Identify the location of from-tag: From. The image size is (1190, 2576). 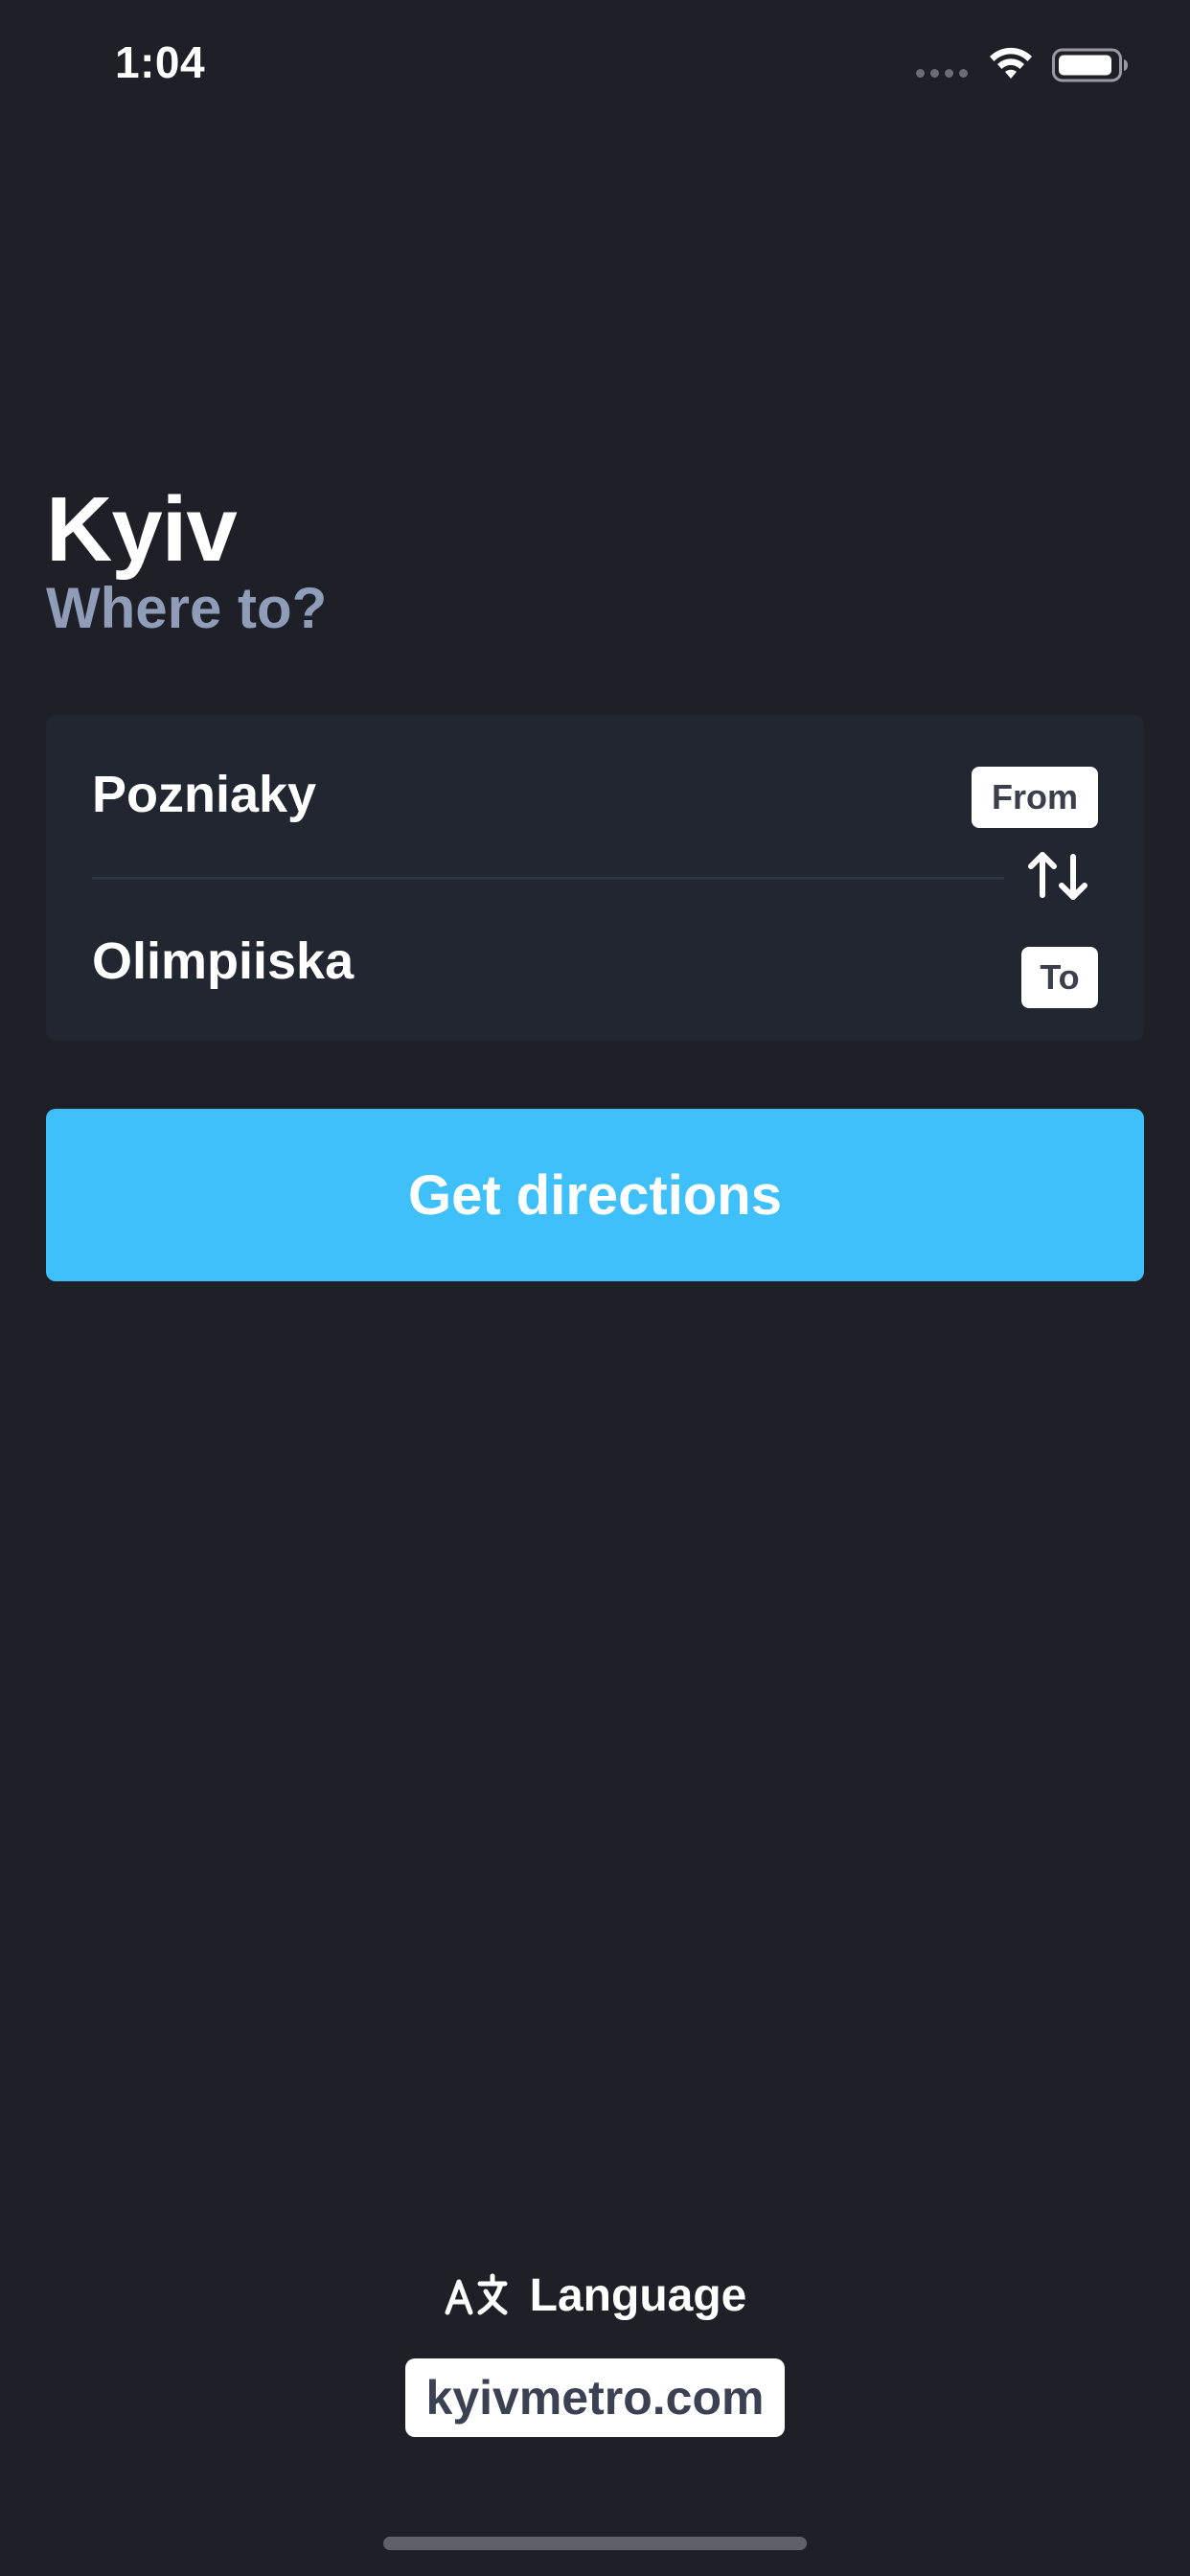
(1035, 797).